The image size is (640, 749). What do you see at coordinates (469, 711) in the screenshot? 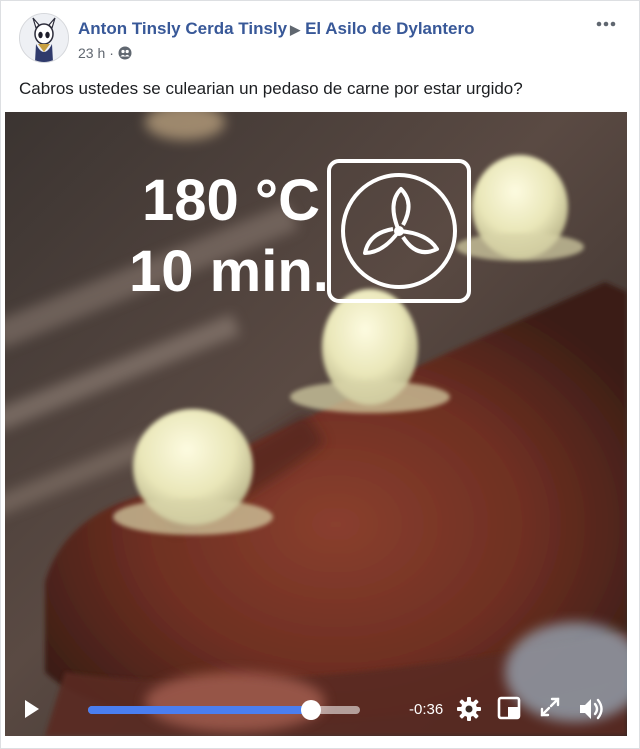
I see `gear-icon` at bounding box center [469, 711].